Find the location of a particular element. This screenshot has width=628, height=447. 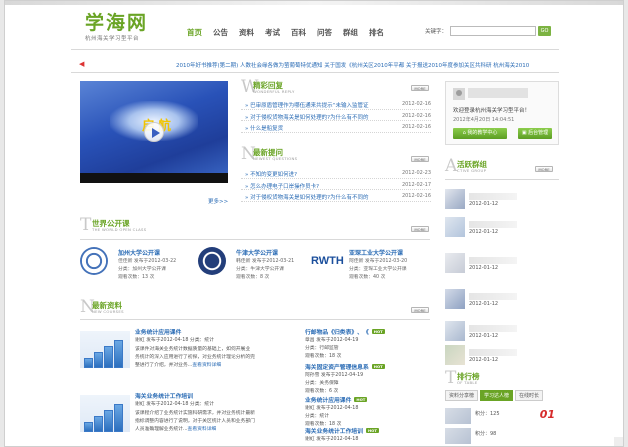

resource-desc: 该课件对海关业务统计数据质量的基础上，如何开展业 is located at coordinates (193, 349).